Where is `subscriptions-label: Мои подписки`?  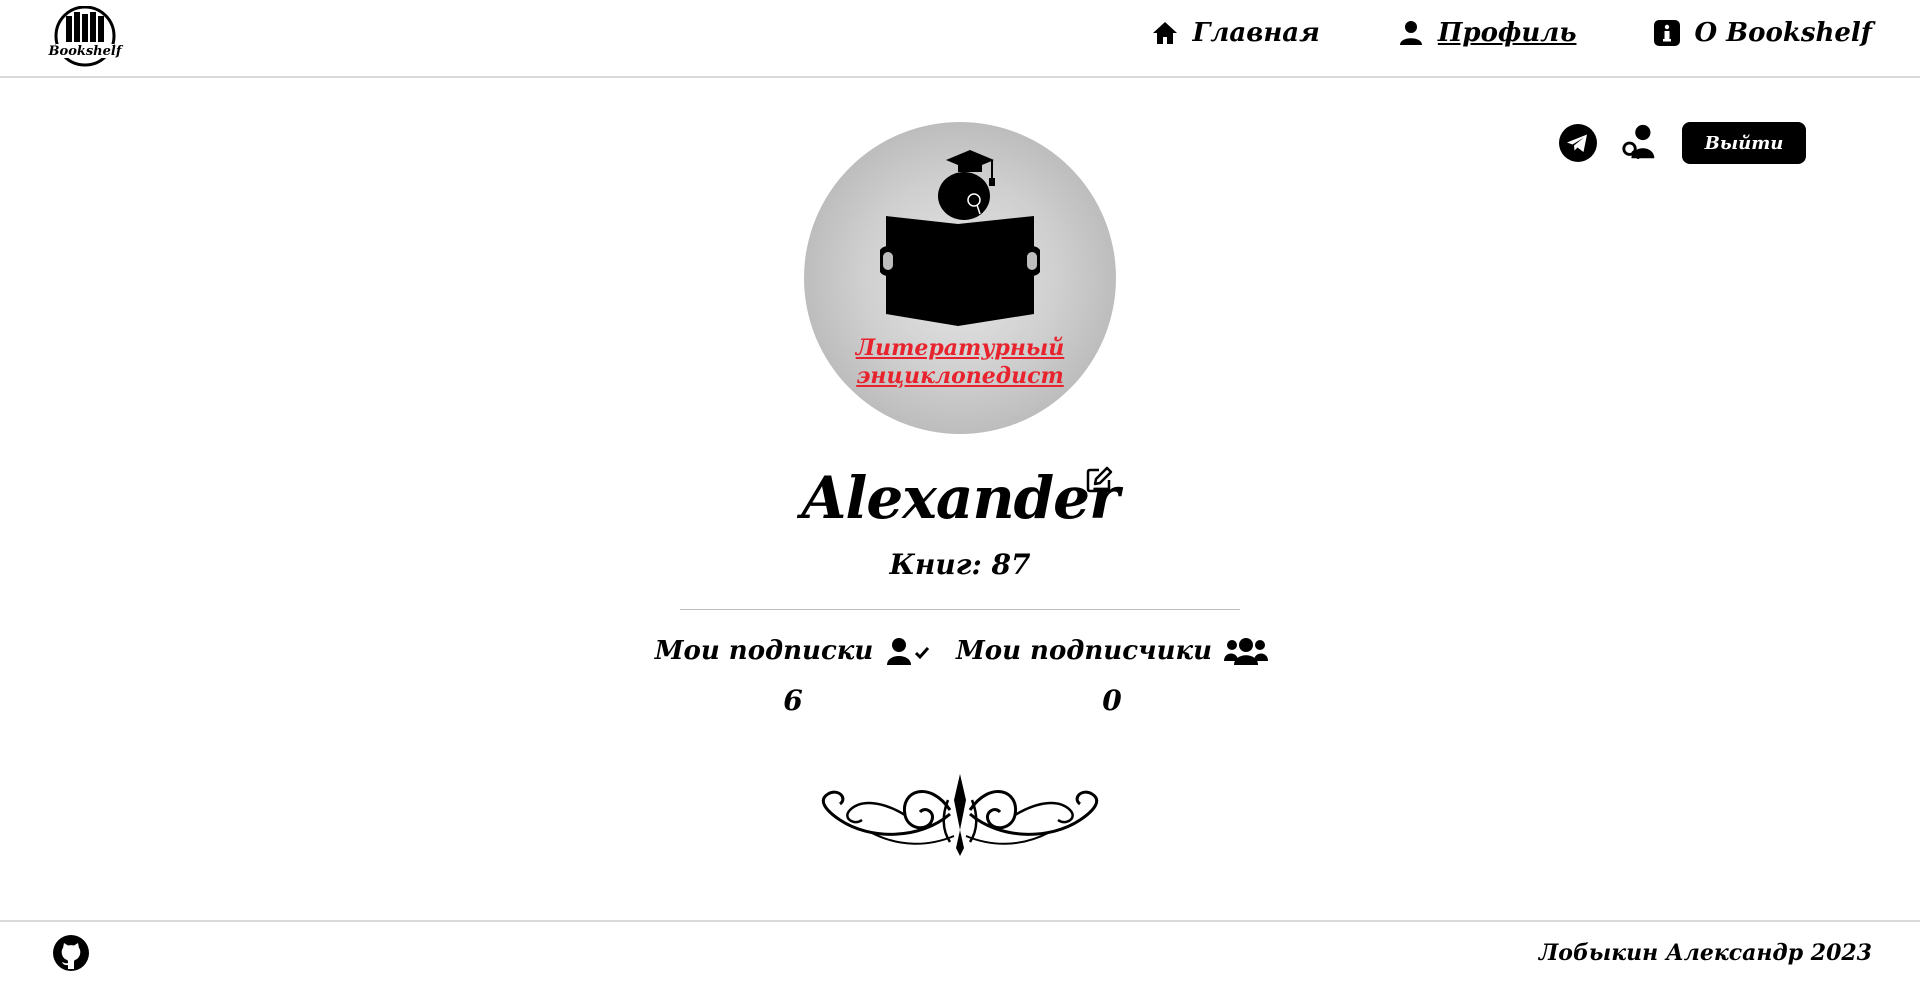
subscriptions-label: Мои подписки is located at coordinates (764, 651).